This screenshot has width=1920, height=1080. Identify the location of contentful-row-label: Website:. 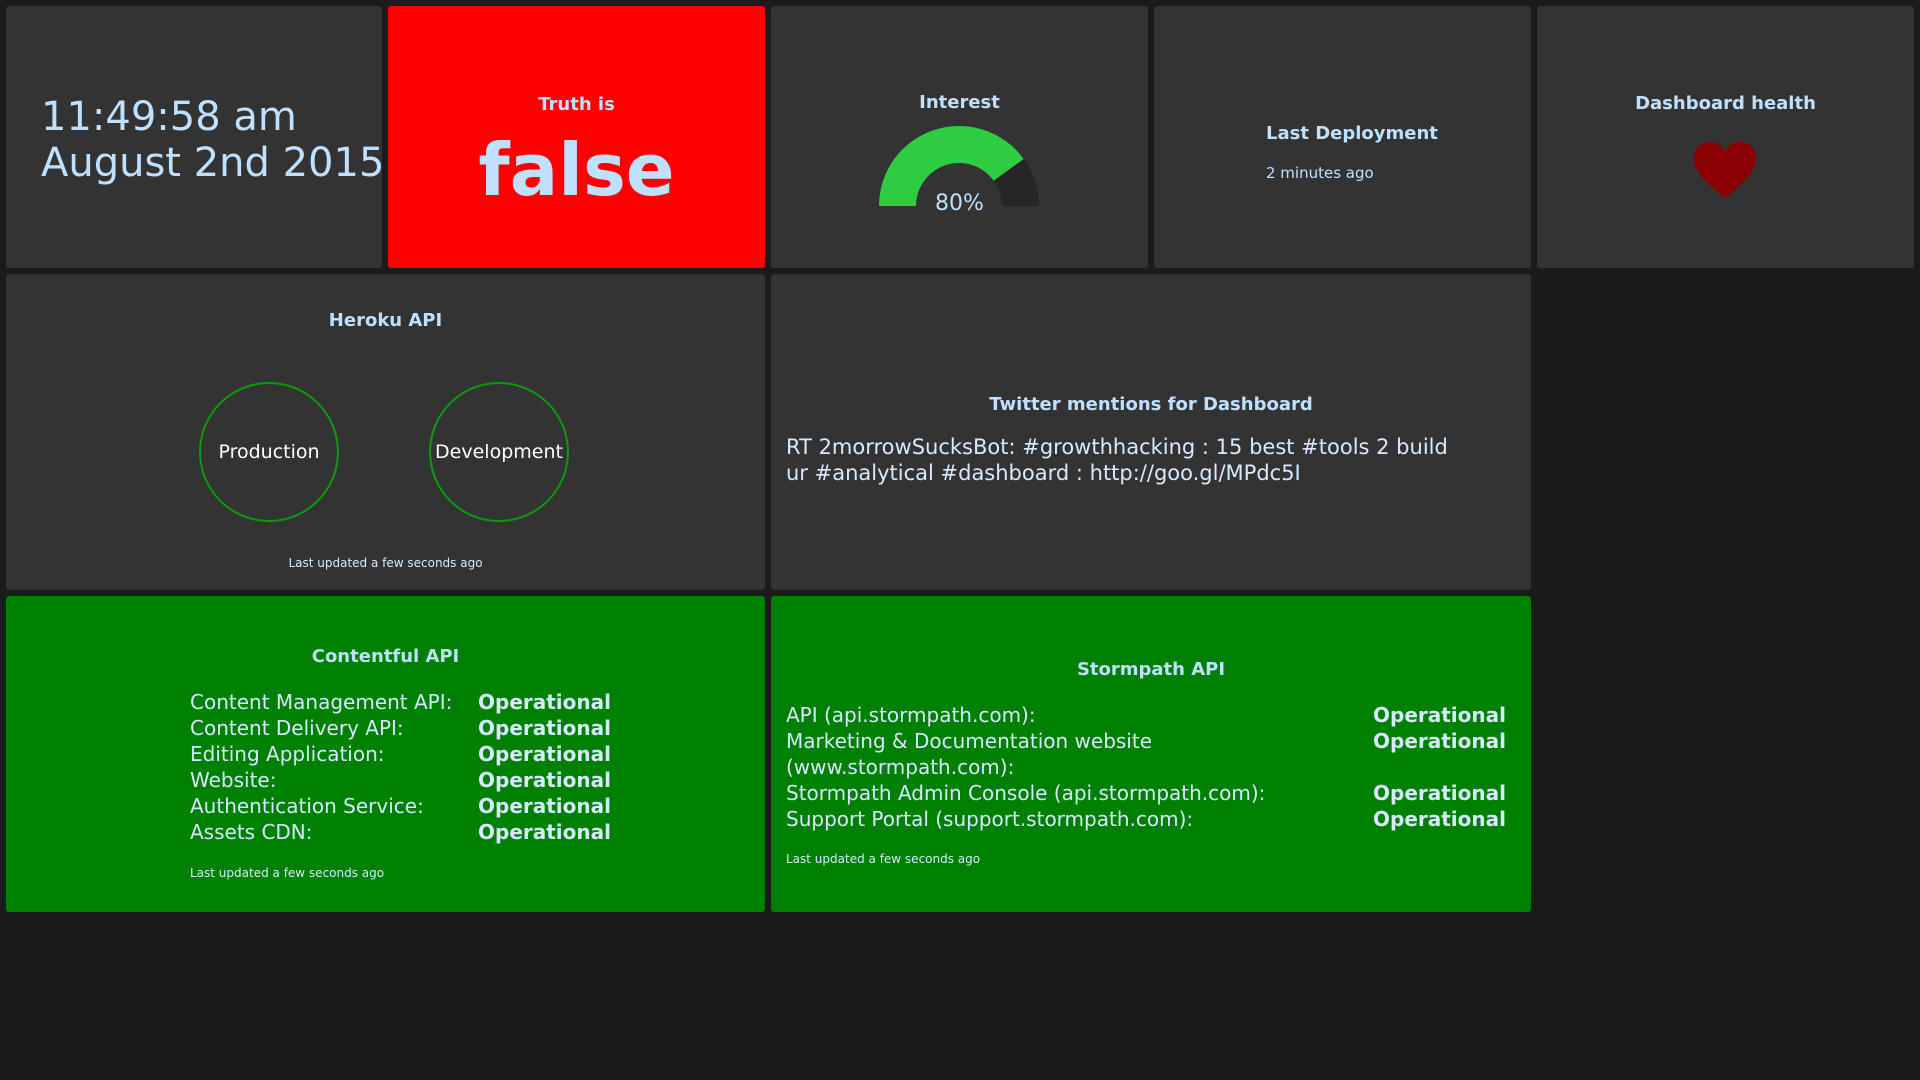
(233, 780).